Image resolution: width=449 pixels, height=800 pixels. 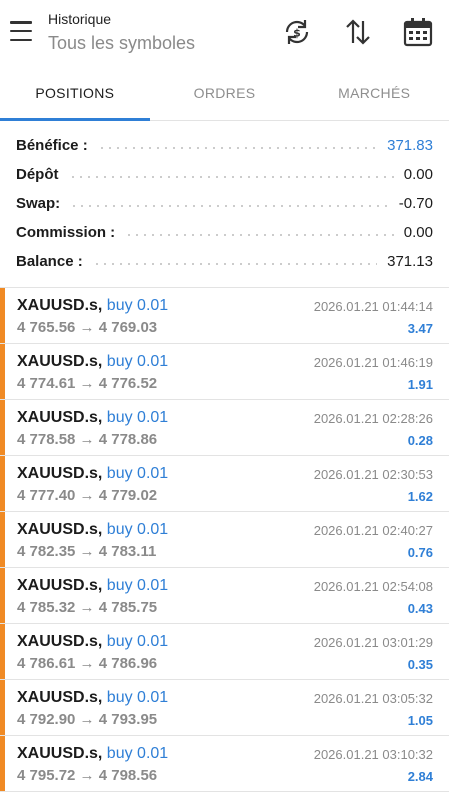 I want to click on trade-time: 2026.01.21 03:10:32, so click(x=373, y=754).